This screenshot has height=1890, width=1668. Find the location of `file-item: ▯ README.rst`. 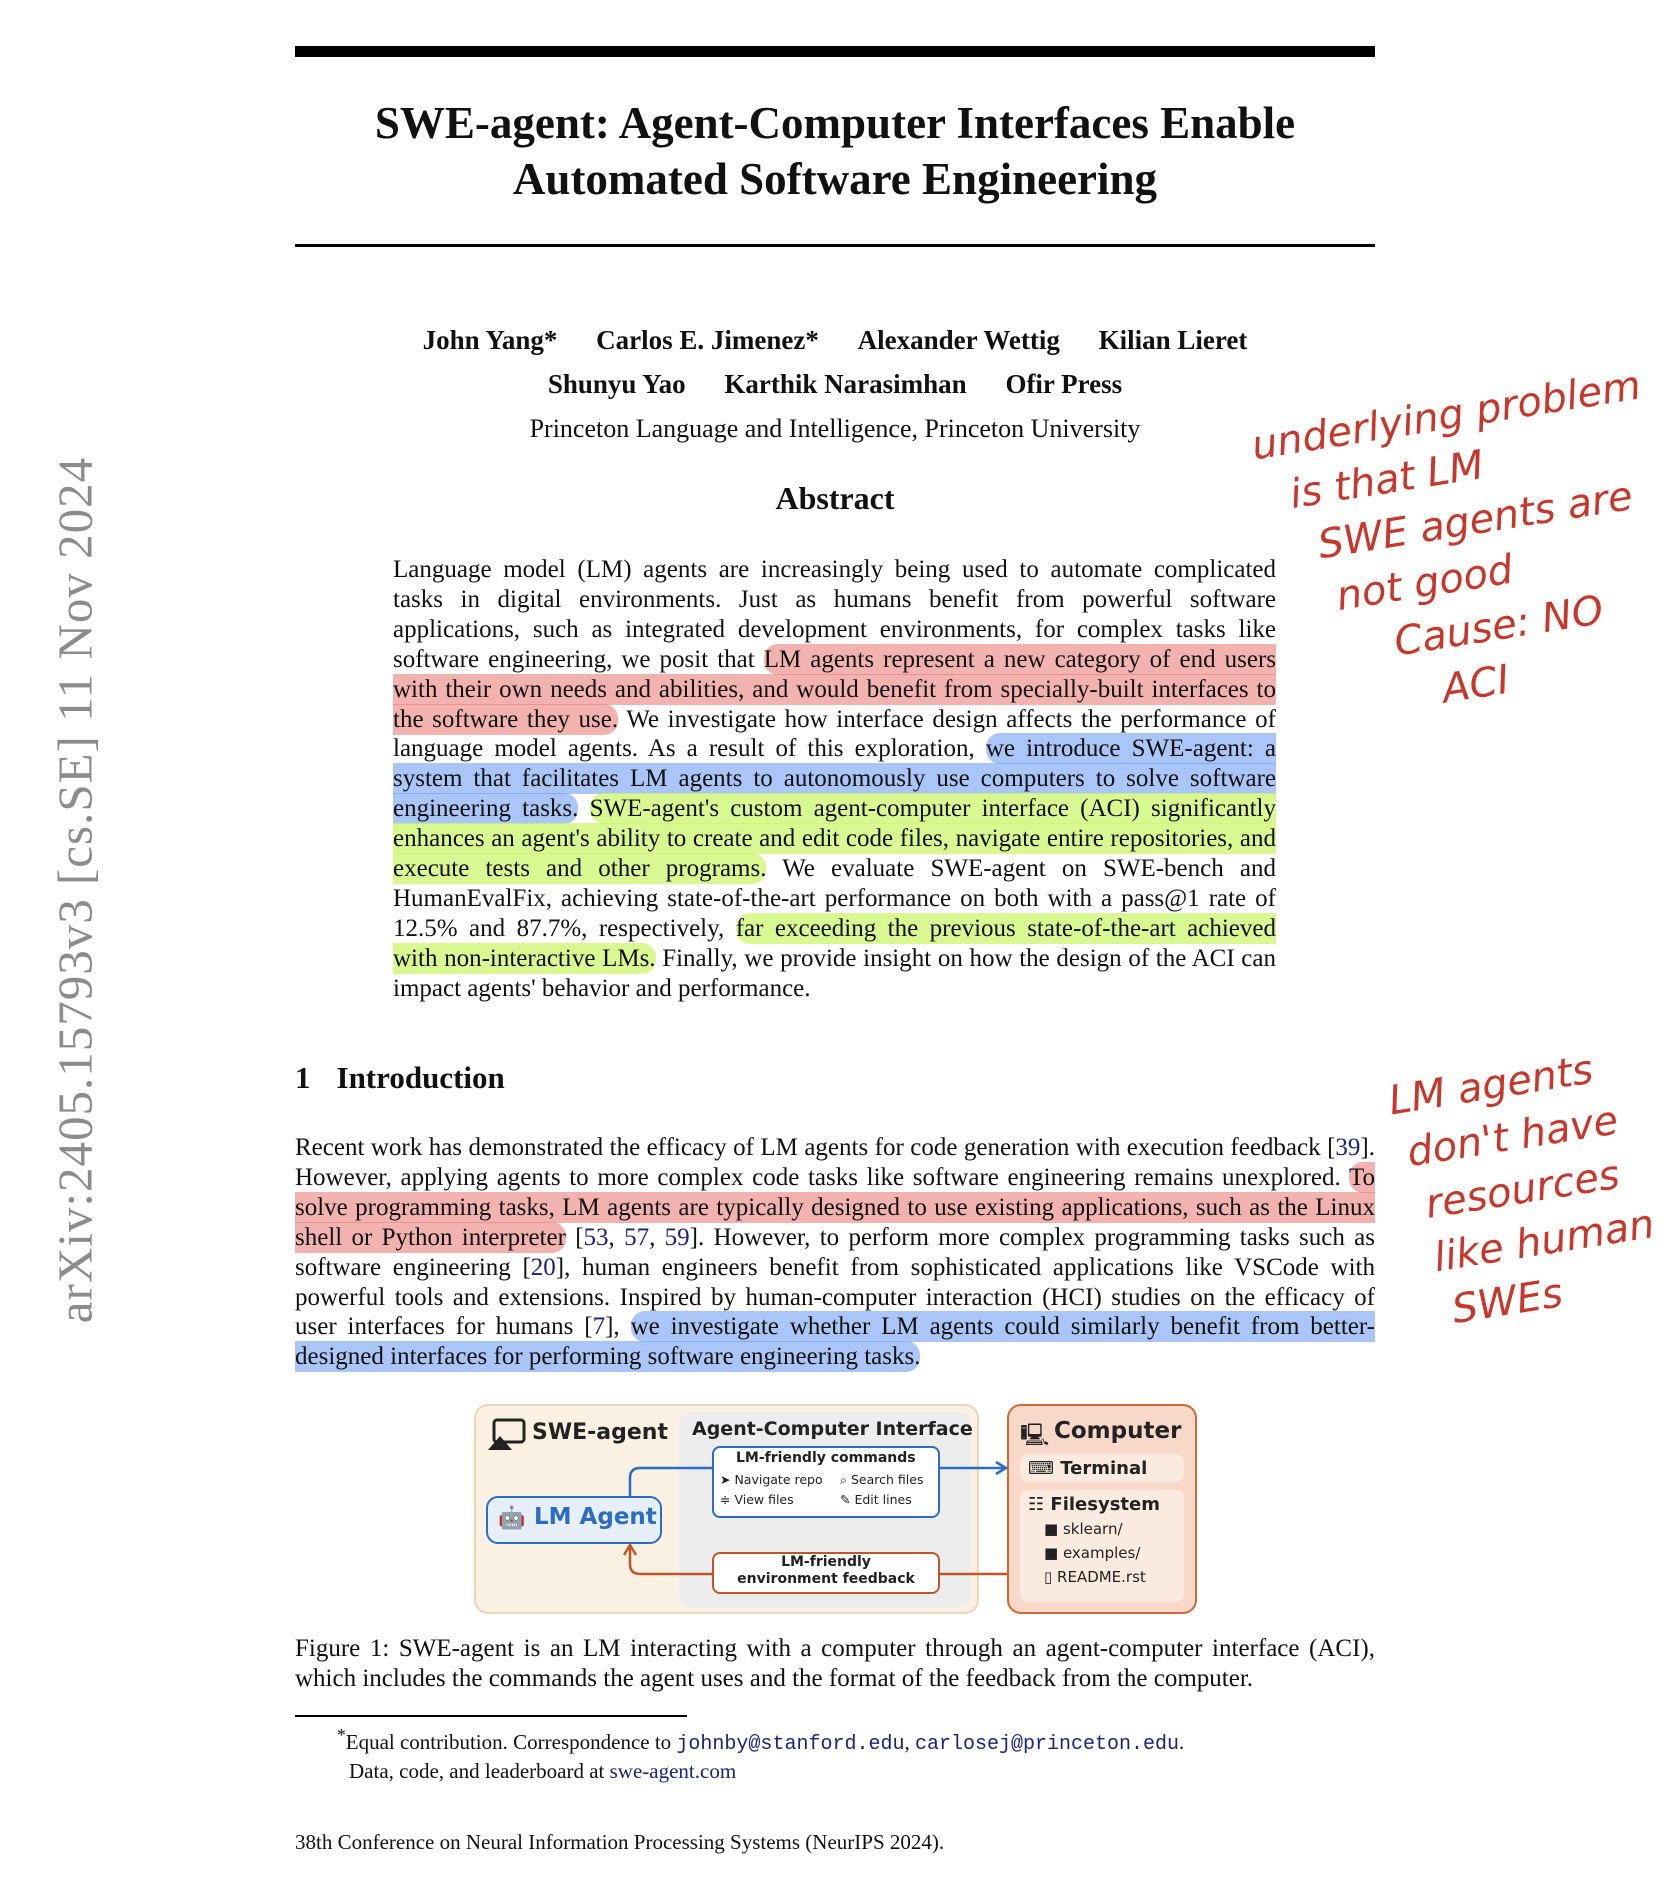

file-item: ▯ README.rst is located at coordinates (1095, 1577).